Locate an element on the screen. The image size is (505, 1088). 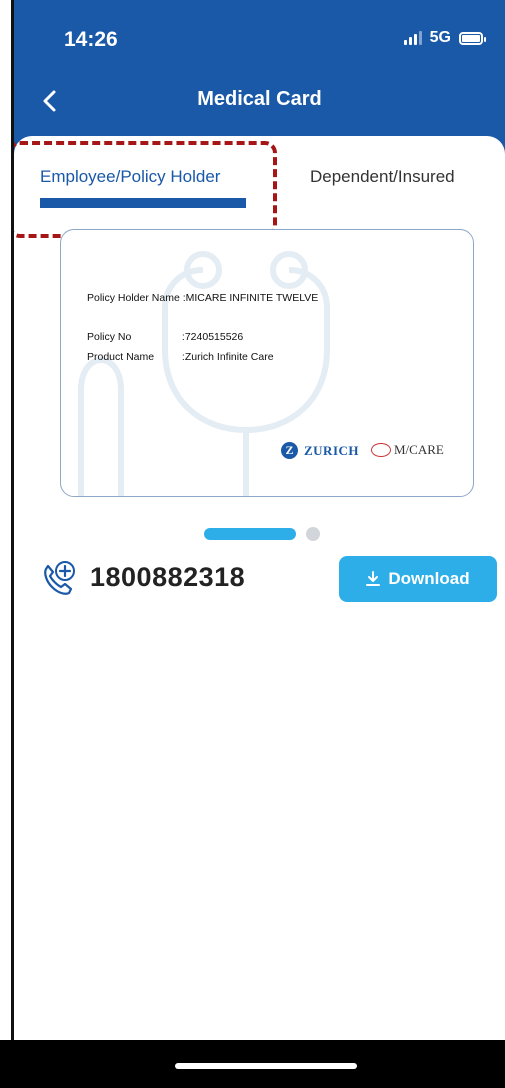
product-name-value: :Zurich Infinite Care is located at coordinates (227, 357).